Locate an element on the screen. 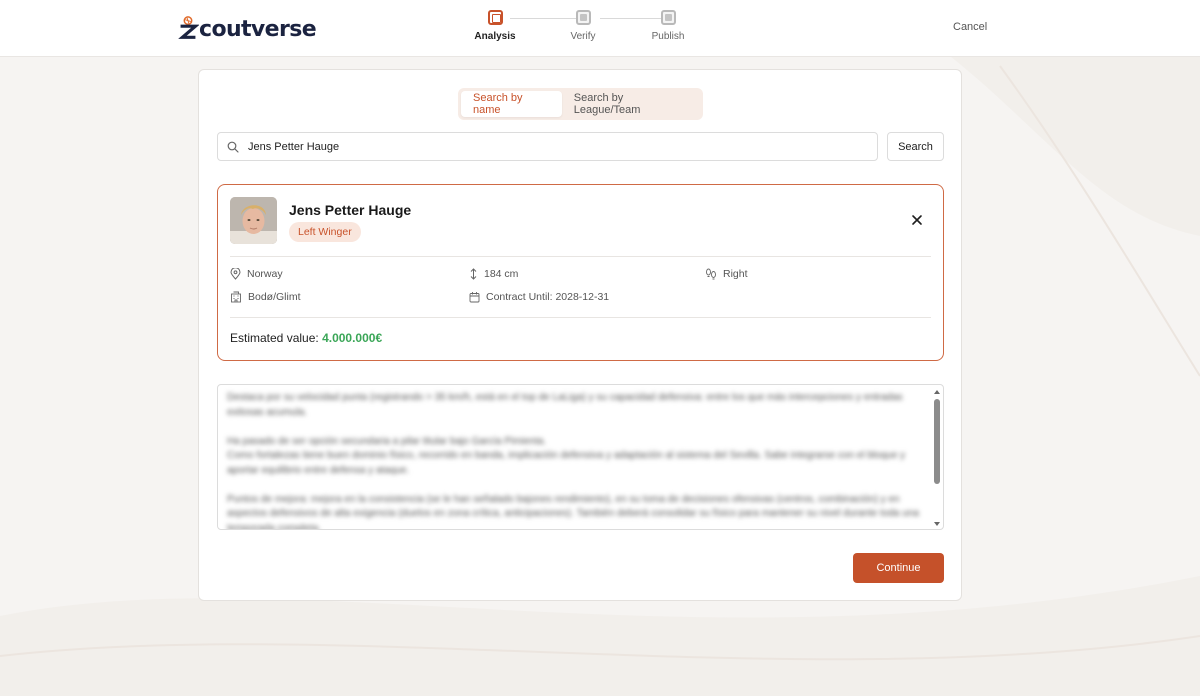 This screenshot has width=1200, height=696. continue-button: Continue is located at coordinates (898, 568).